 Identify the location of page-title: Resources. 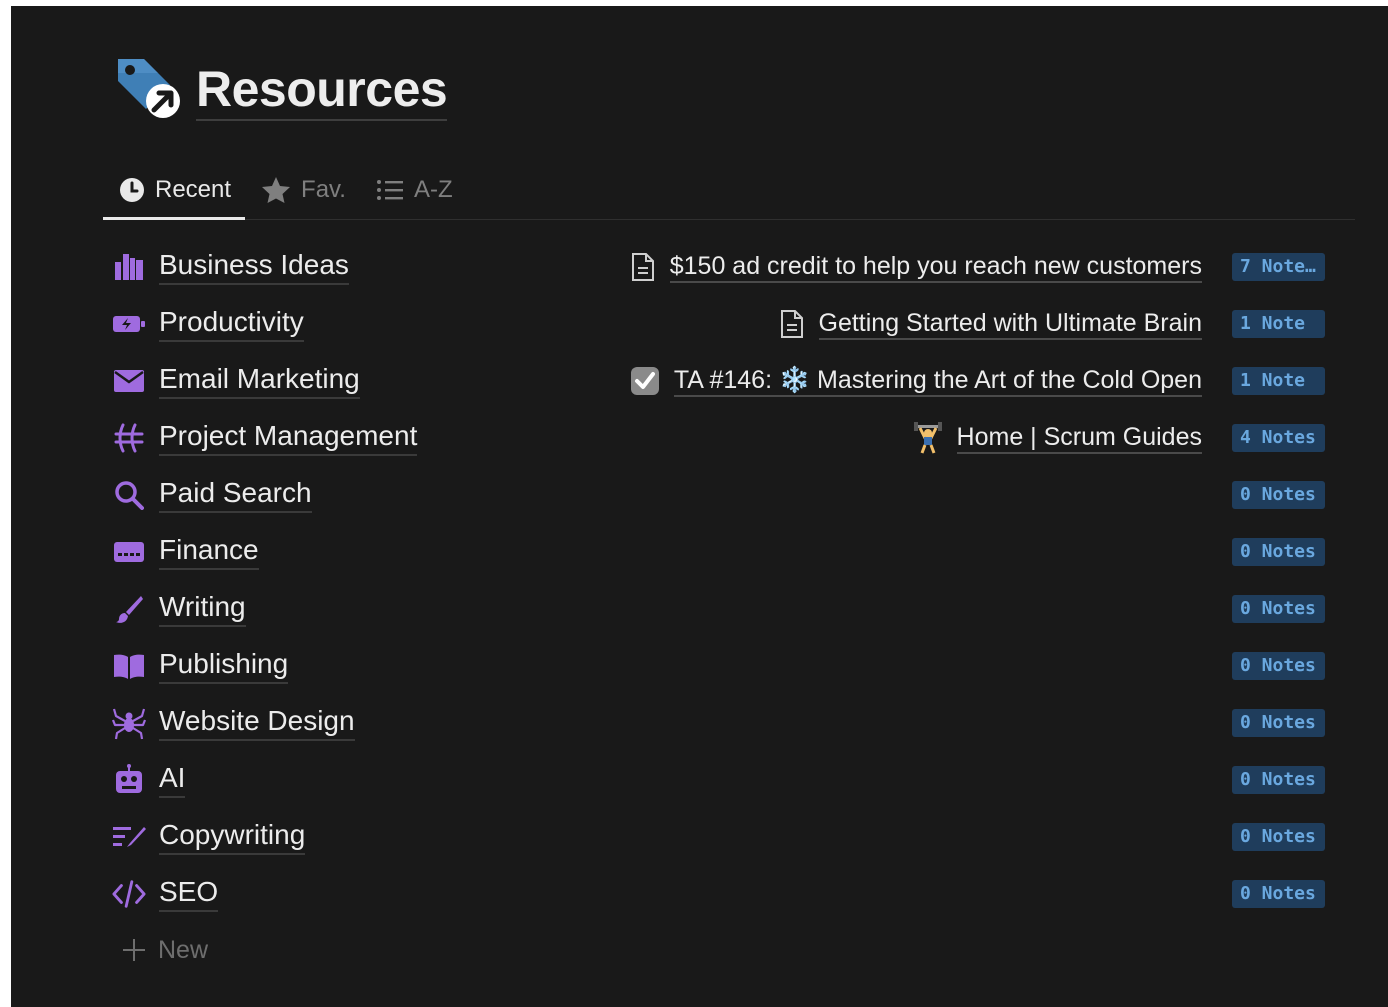
(322, 90).